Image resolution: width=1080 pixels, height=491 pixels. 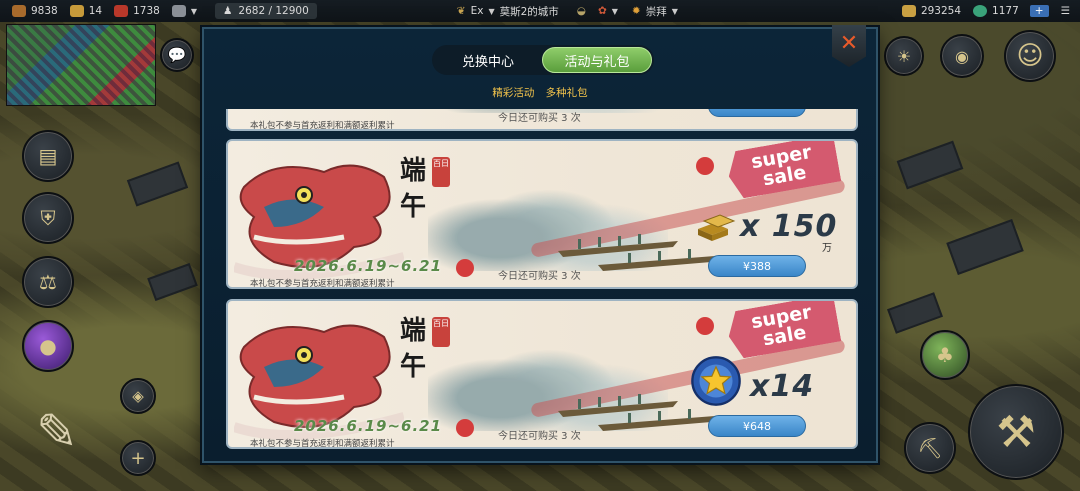 I want to click on pack-card: 本礼包不参与首充返利和满额返利累计 今日还可购买 3 次, so click(x=542, y=120).